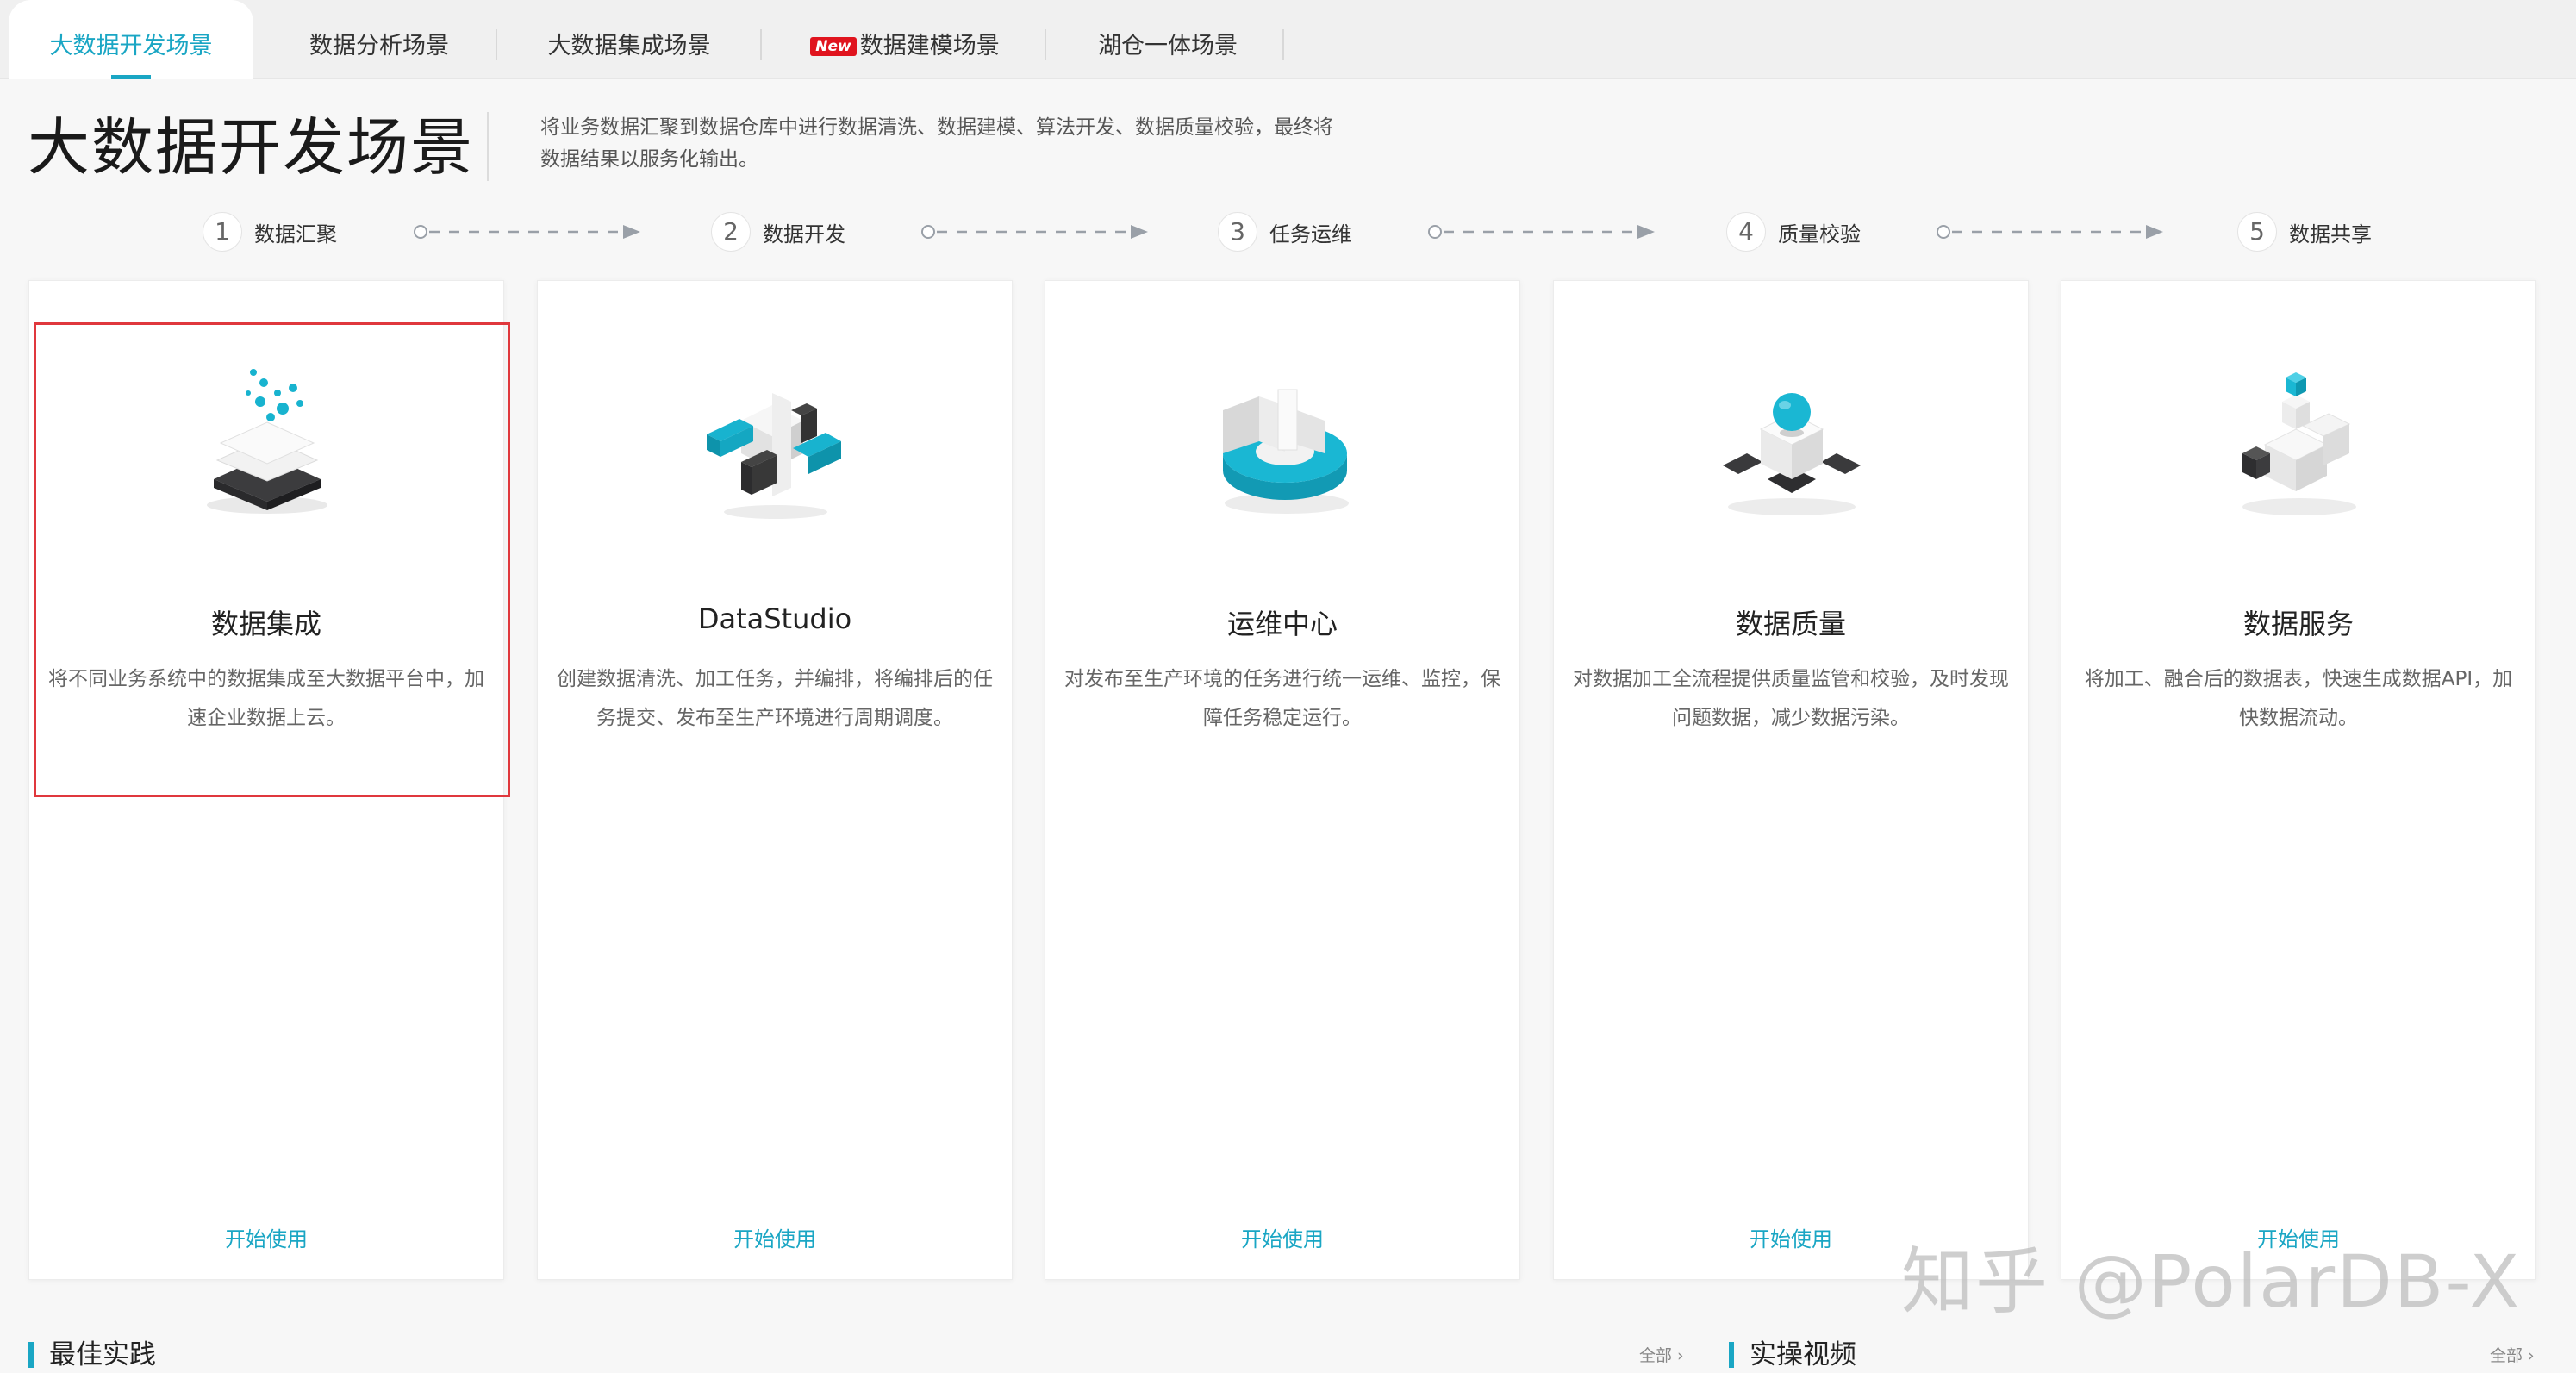  Describe the element at coordinates (265, 624) in the screenshot. I see `card-title: 数据集成` at that location.